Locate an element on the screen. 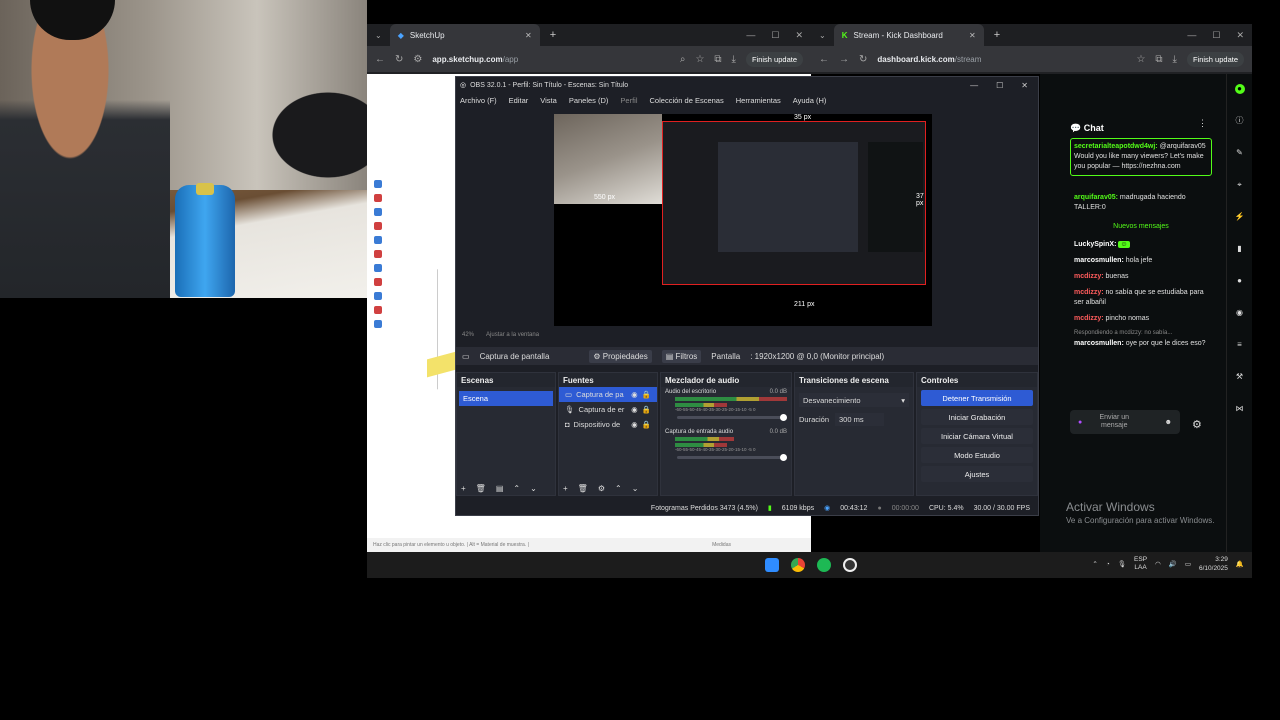 The height and width of the screenshot is (720, 1280). settings-button: Ajustes is located at coordinates (977, 474).